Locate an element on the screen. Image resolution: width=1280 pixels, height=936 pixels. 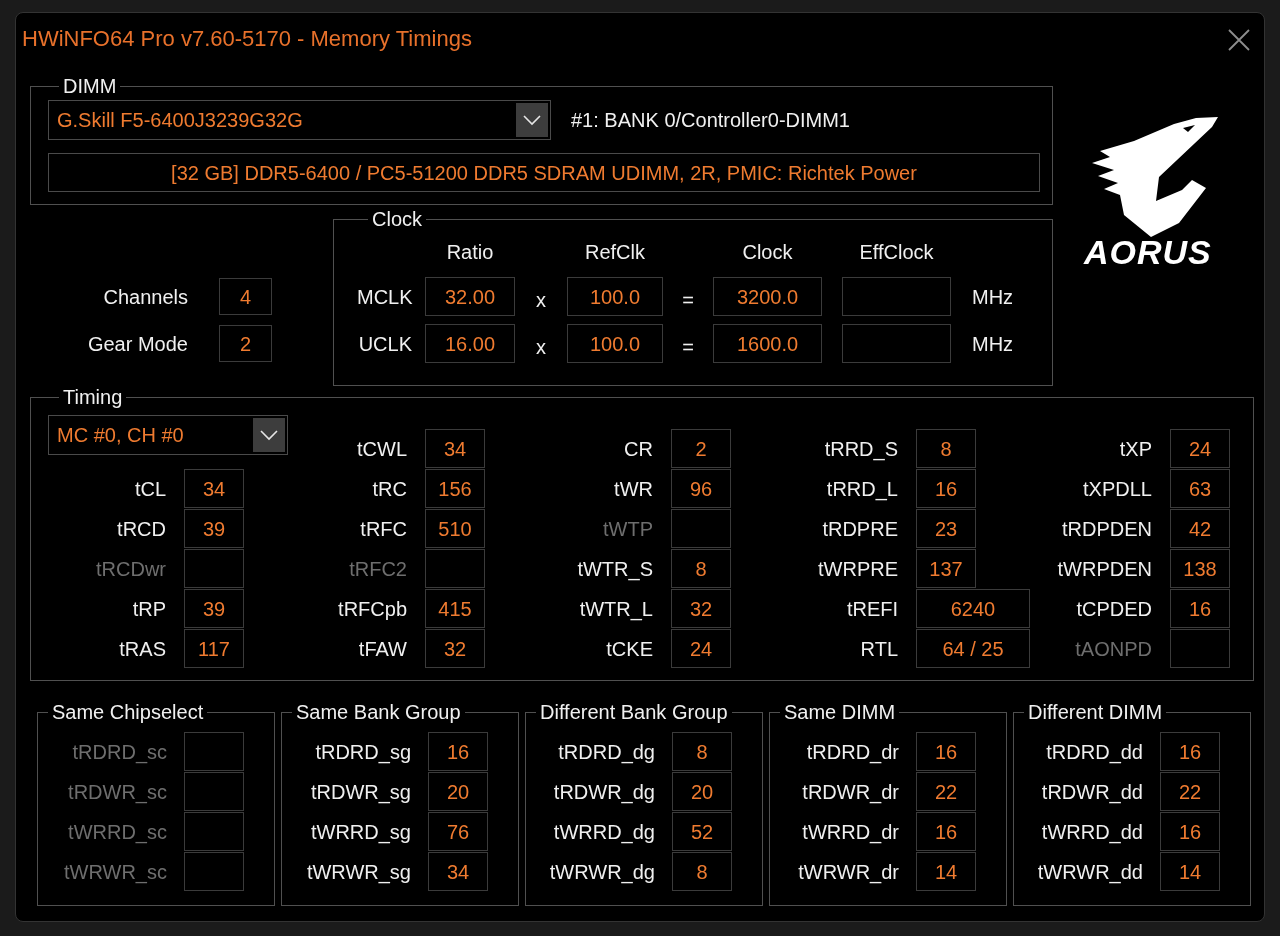
slot-label: #1: BANK 0/Controller0-DIMM1 is located at coordinates (710, 120).